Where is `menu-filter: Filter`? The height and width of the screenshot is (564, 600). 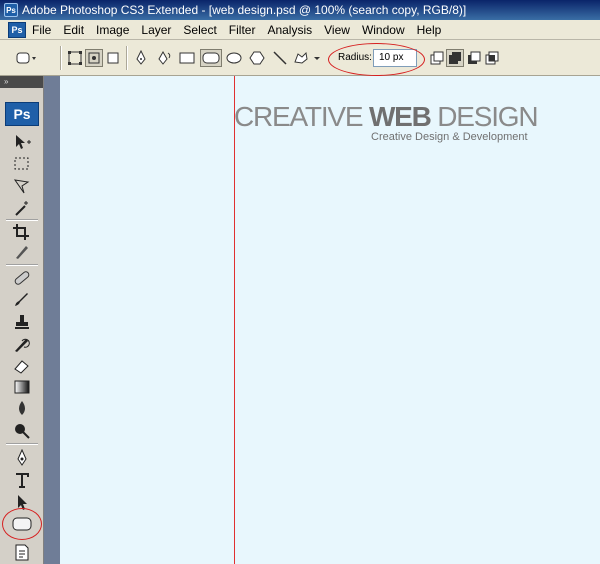
menu-filter: Filter is located at coordinates (246, 30).